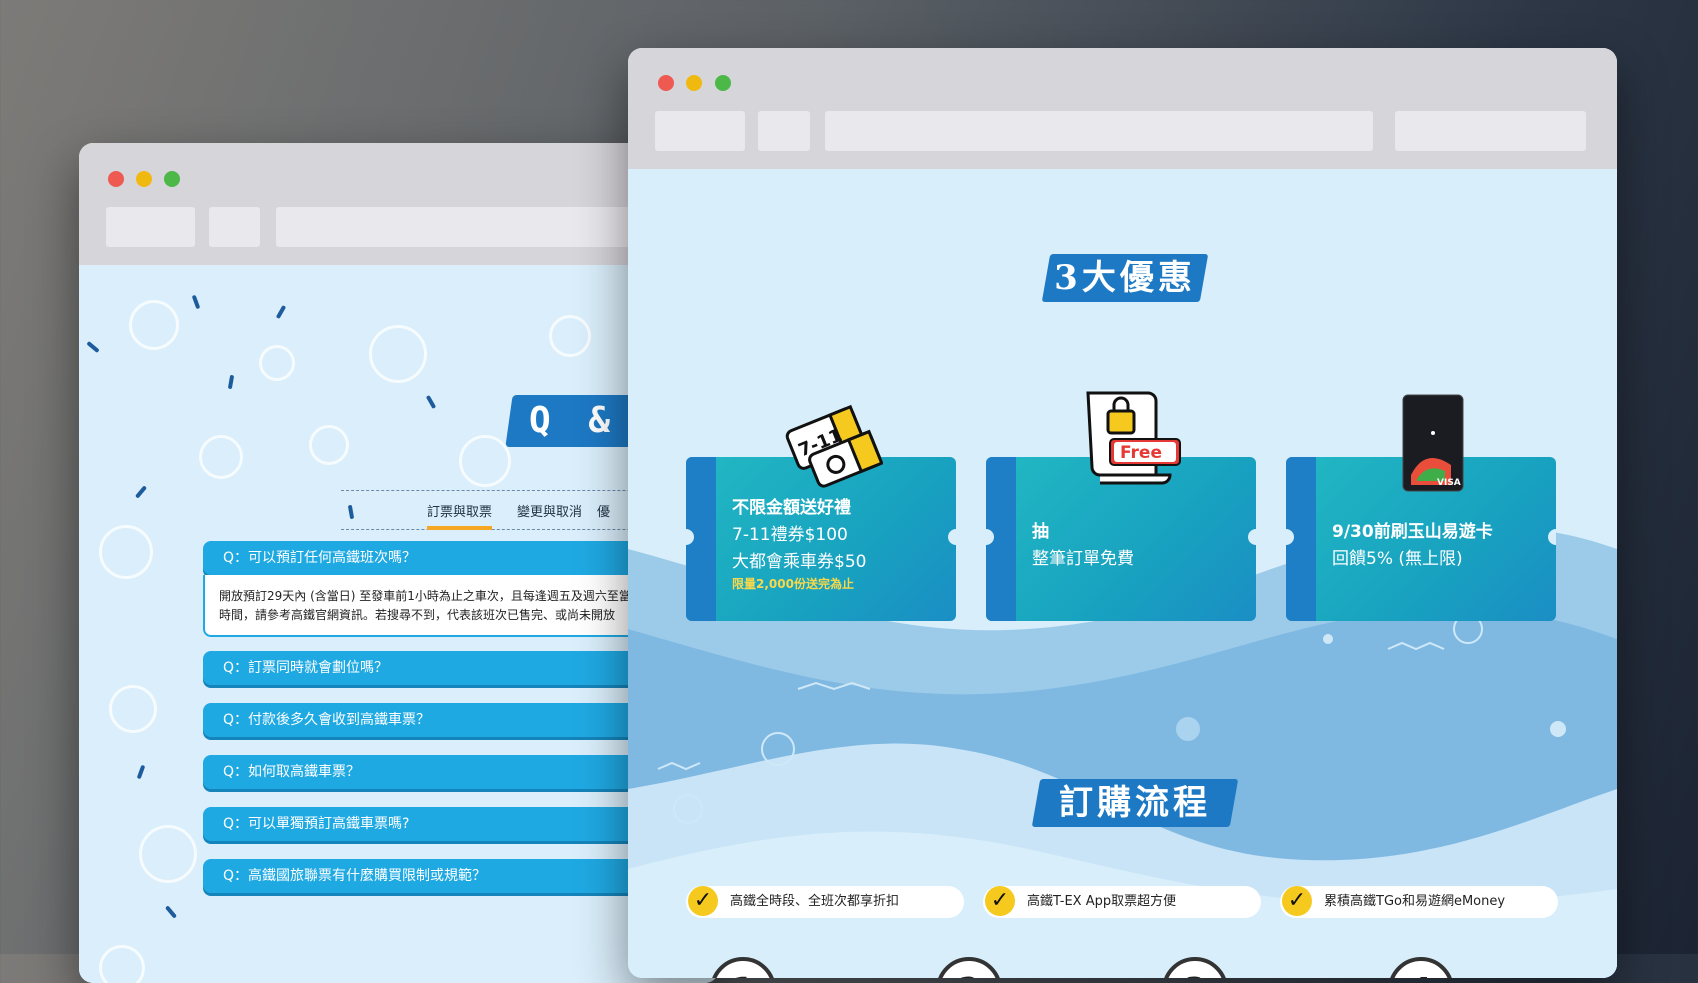 This screenshot has height=983, width=1698. What do you see at coordinates (1141, 453) in the screenshot?
I see `free-badge-text: Free` at bounding box center [1141, 453].